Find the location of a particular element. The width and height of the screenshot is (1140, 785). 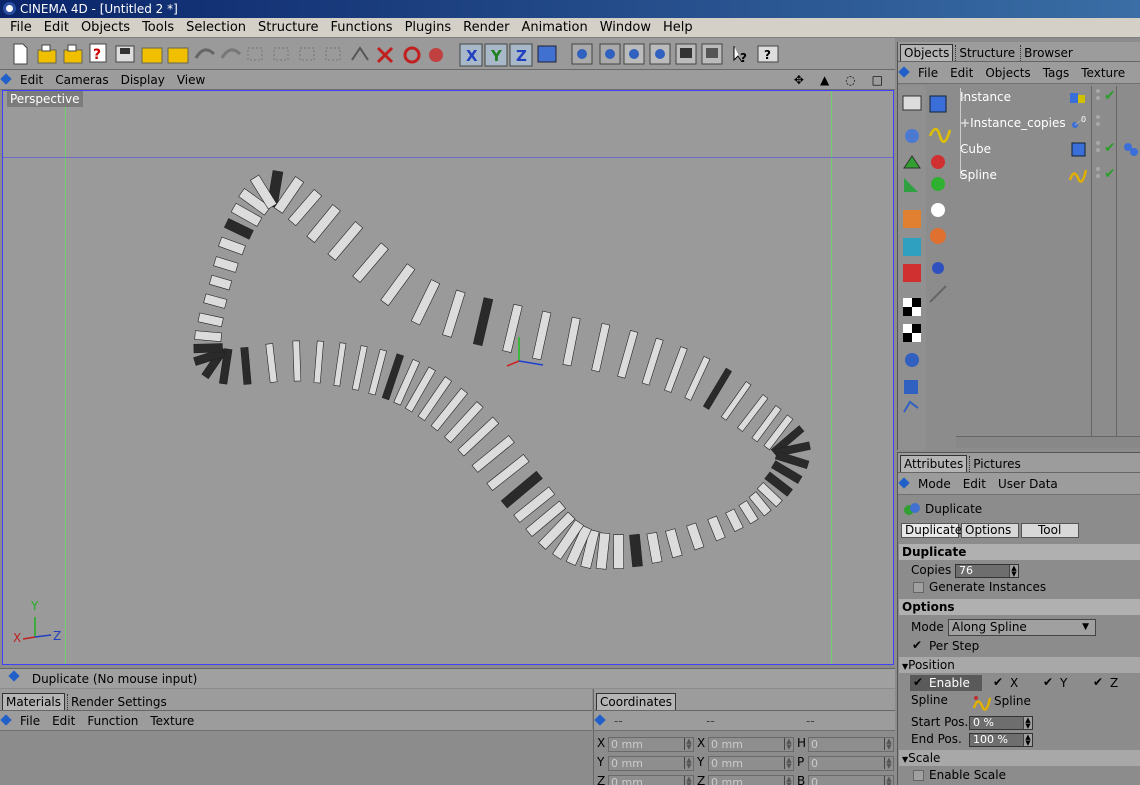

open-folder-icon is located at coordinates (47, 54).